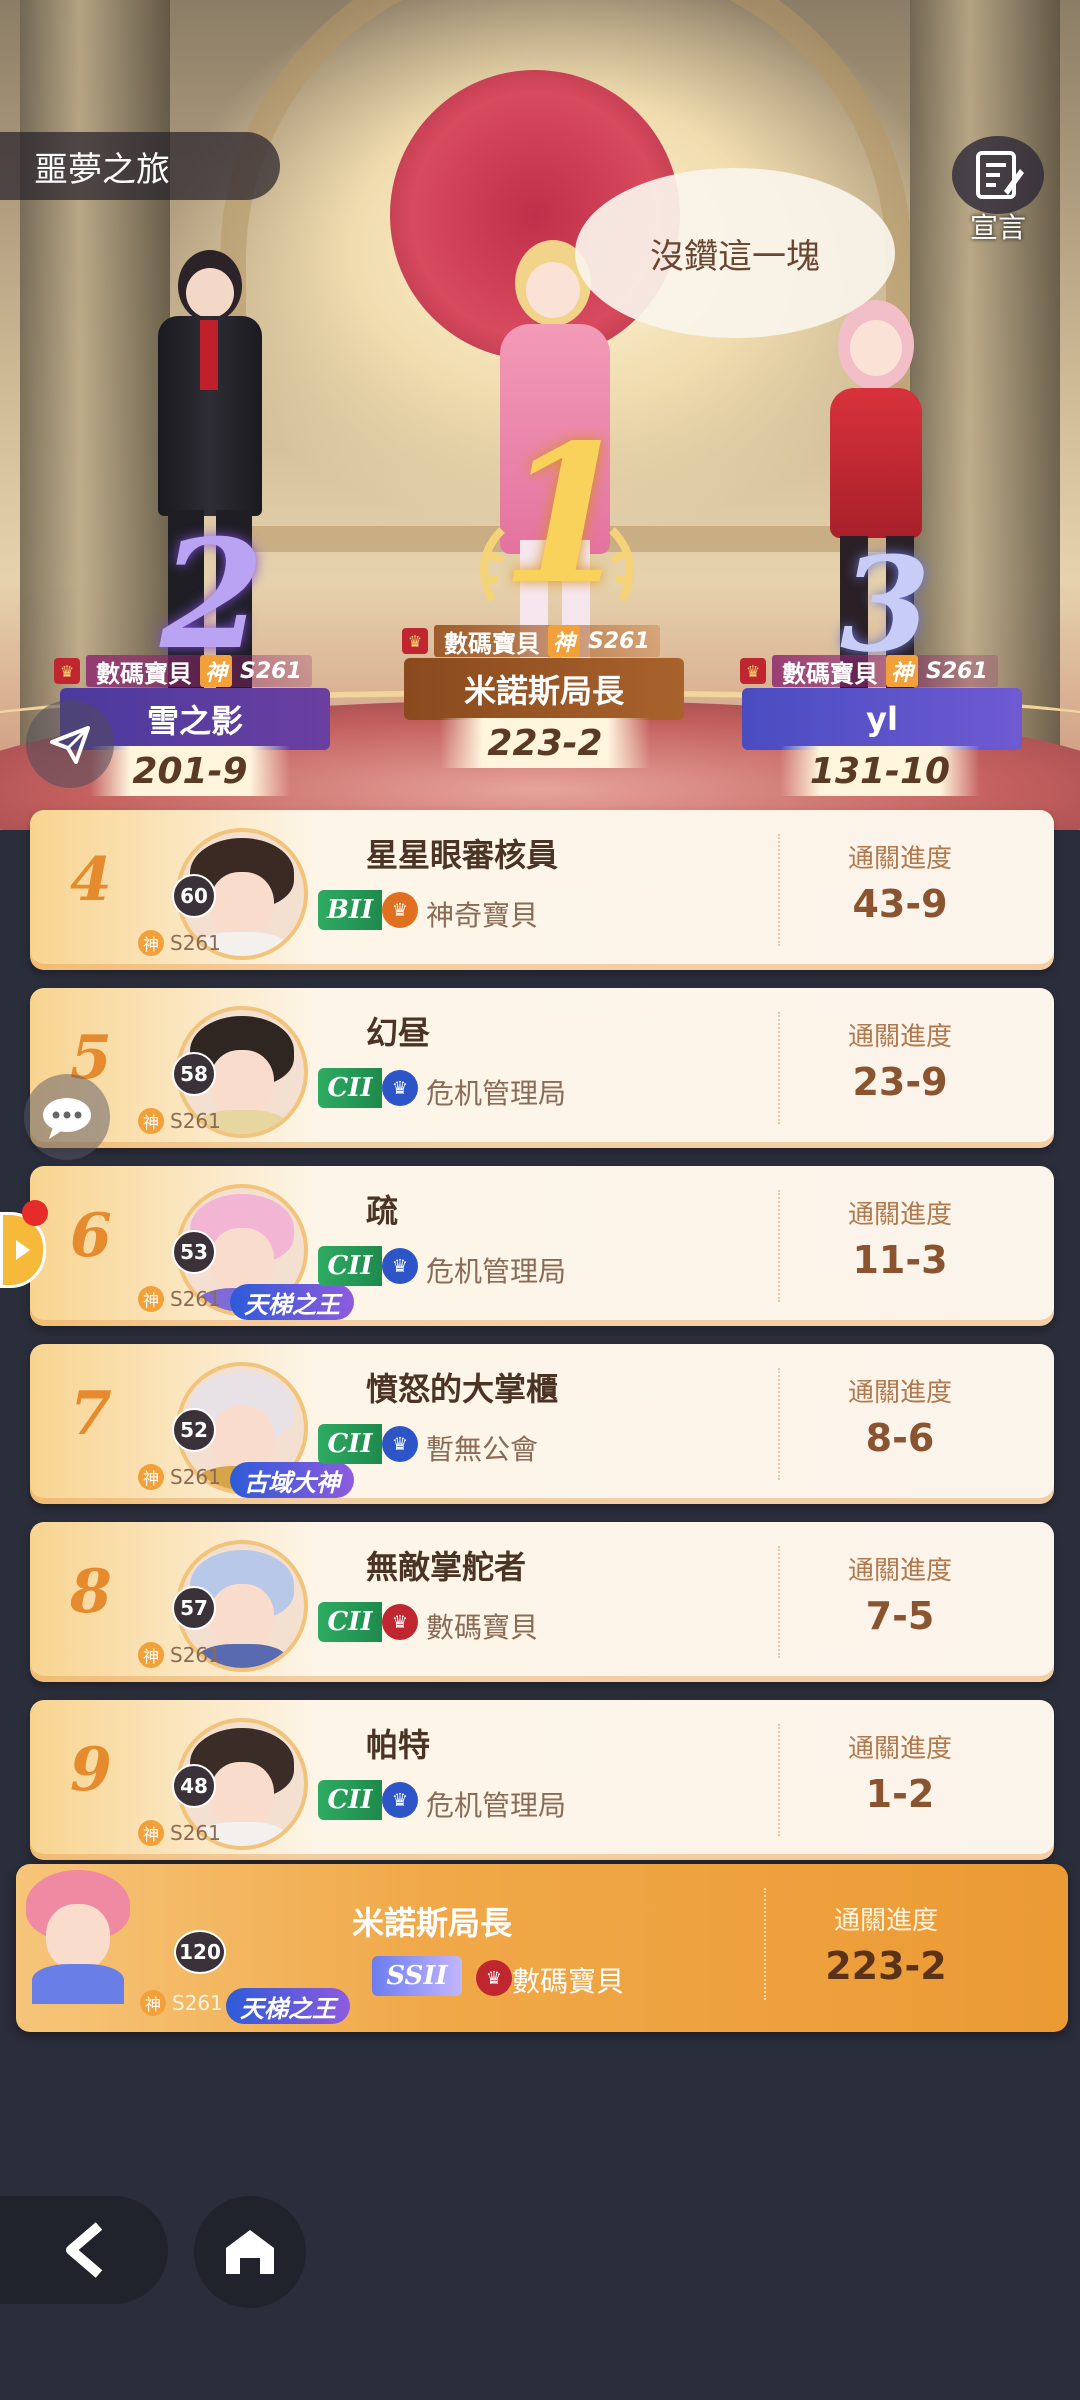 This screenshot has width=1080, height=2400. What do you see at coordinates (35, 1213) in the screenshot?
I see `notification-dot` at bounding box center [35, 1213].